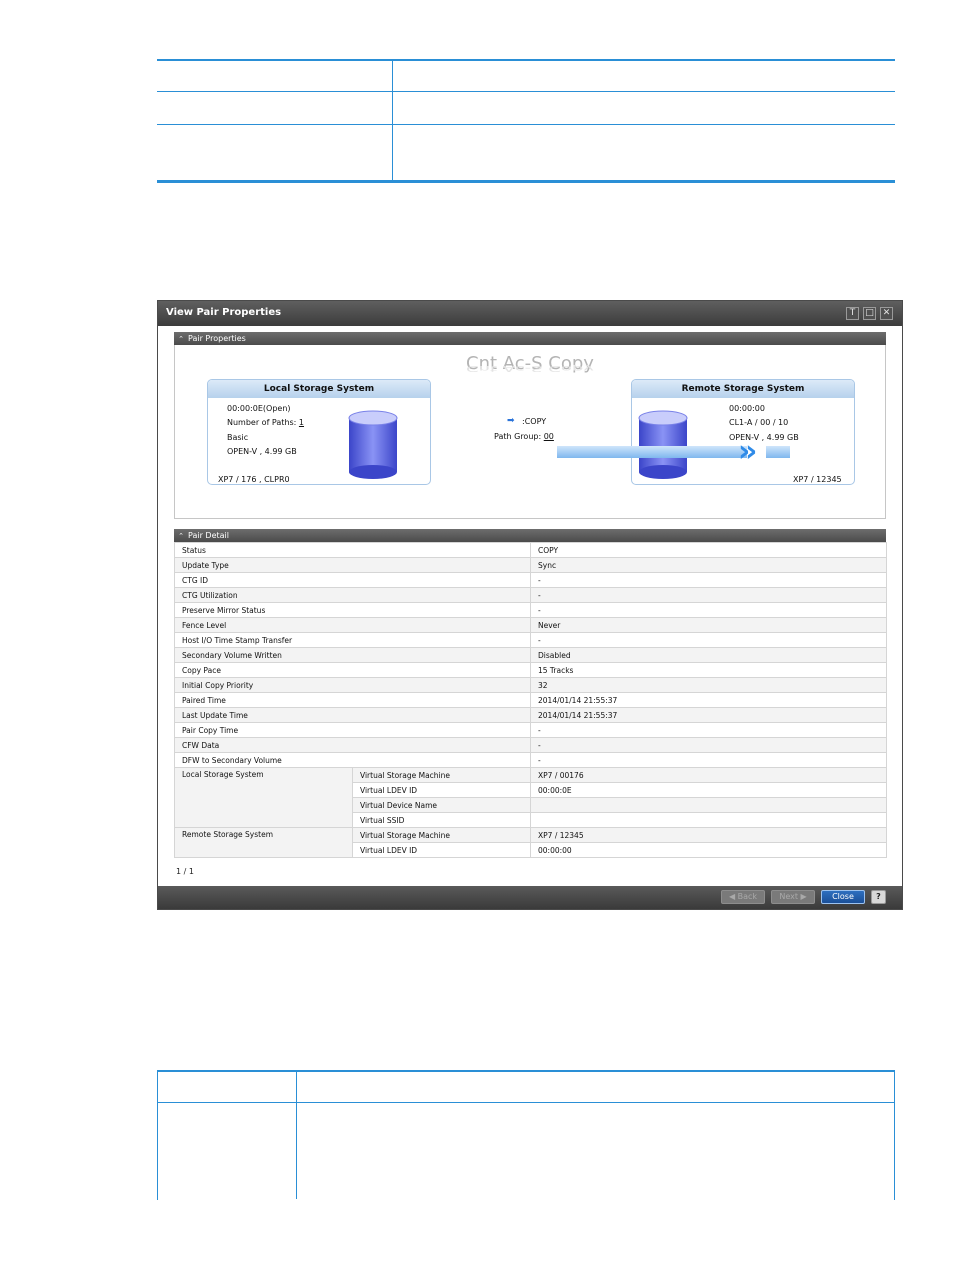 This screenshot has width=954, height=1270. I want to click on table-row: Initial Copy Priority 32, so click(530, 685).